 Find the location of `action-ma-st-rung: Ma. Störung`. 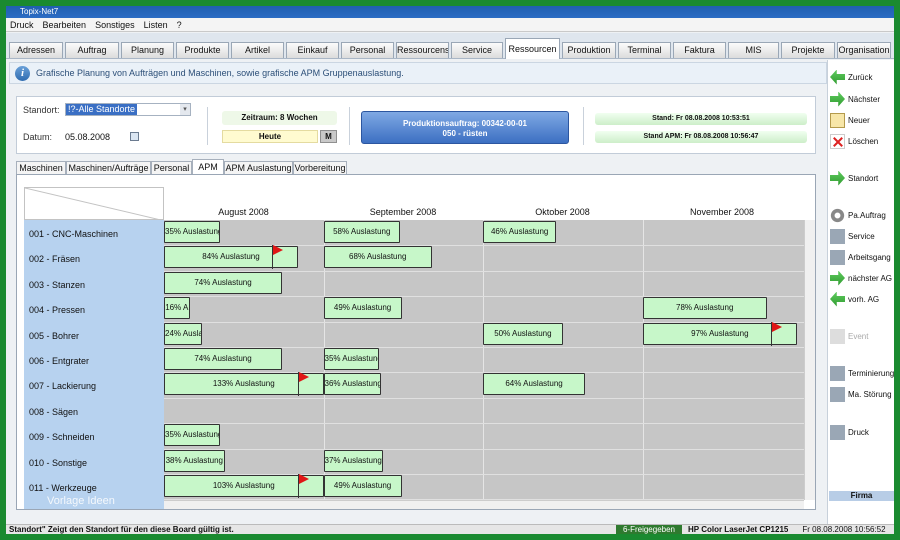

action-ma-st-rung: Ma. Störung is located at coordinates (862, 394).